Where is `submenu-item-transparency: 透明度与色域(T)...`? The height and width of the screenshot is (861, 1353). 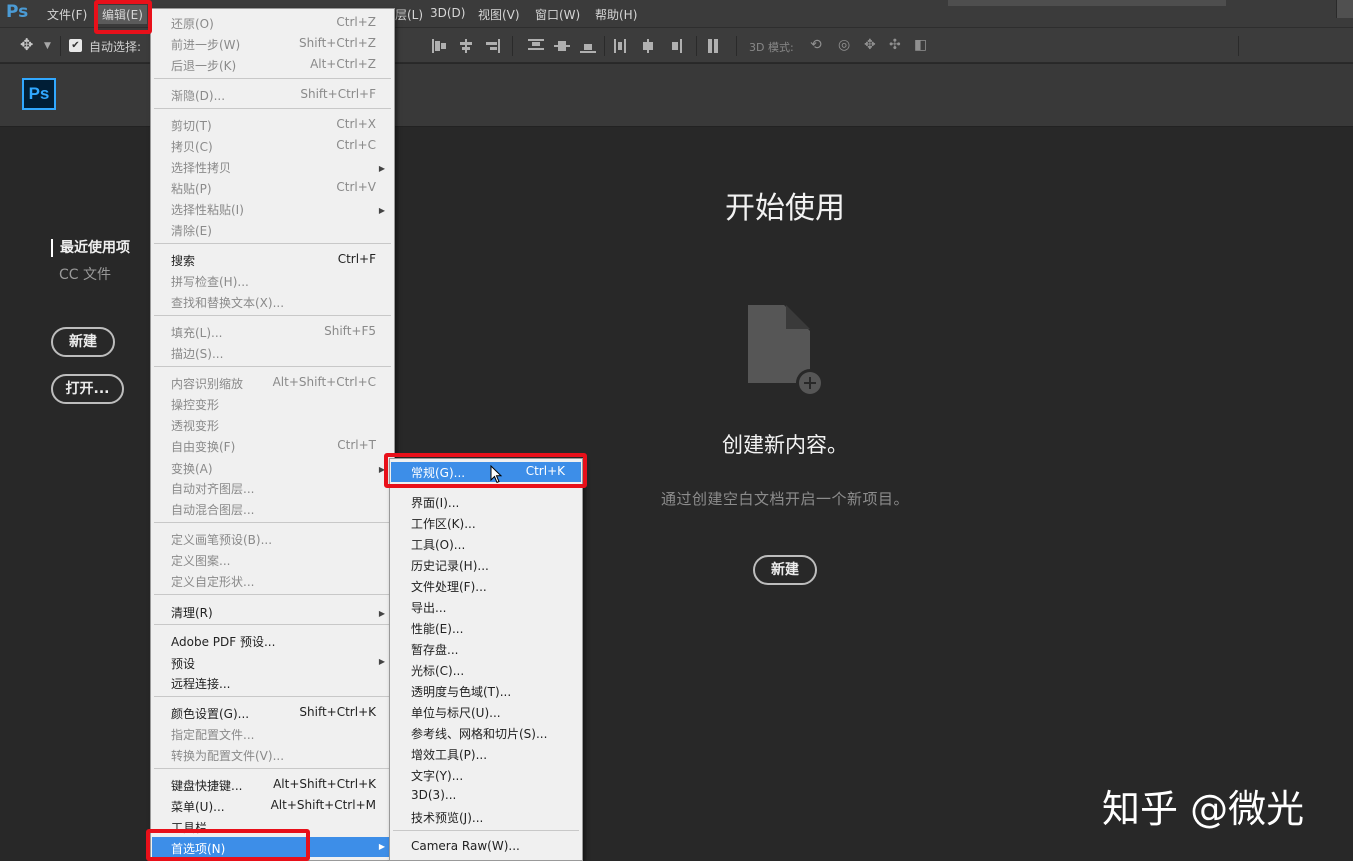 submenu-item-transparency: 透明度与色域(T)... is located at coordinates (461, 691).